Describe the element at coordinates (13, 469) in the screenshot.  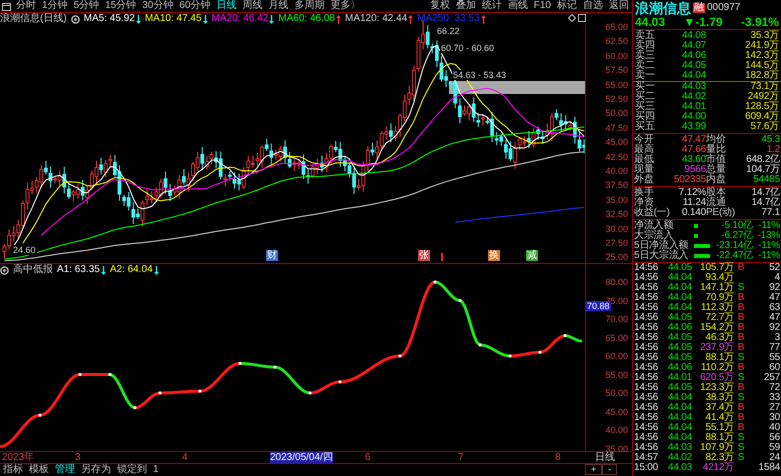
I see `bottom-tab: 指标` at that location.